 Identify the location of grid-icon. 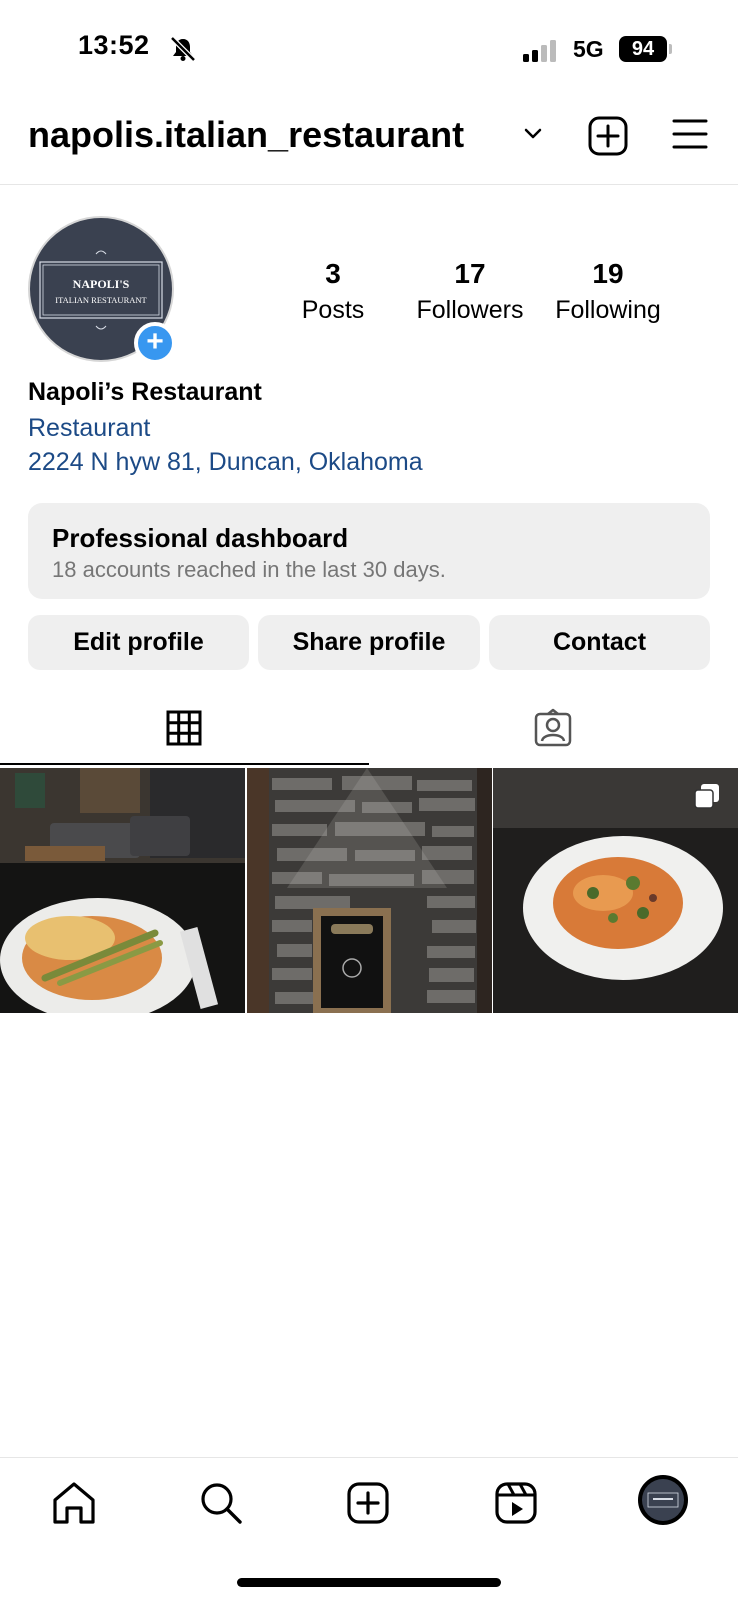
(184, 728).